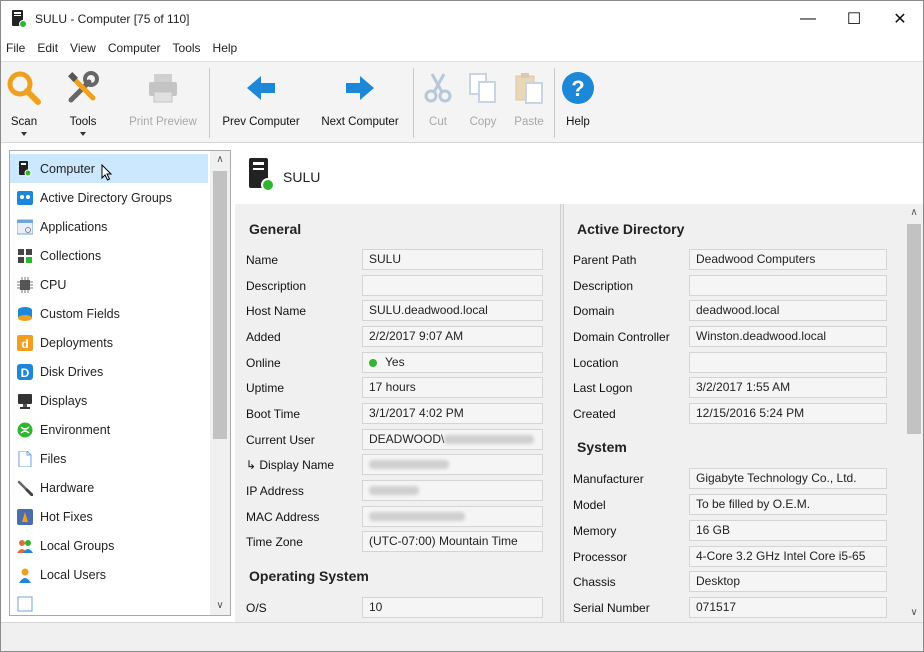 The image size is (924, 652). I want to click on os-value: 10, so click(452, 607).